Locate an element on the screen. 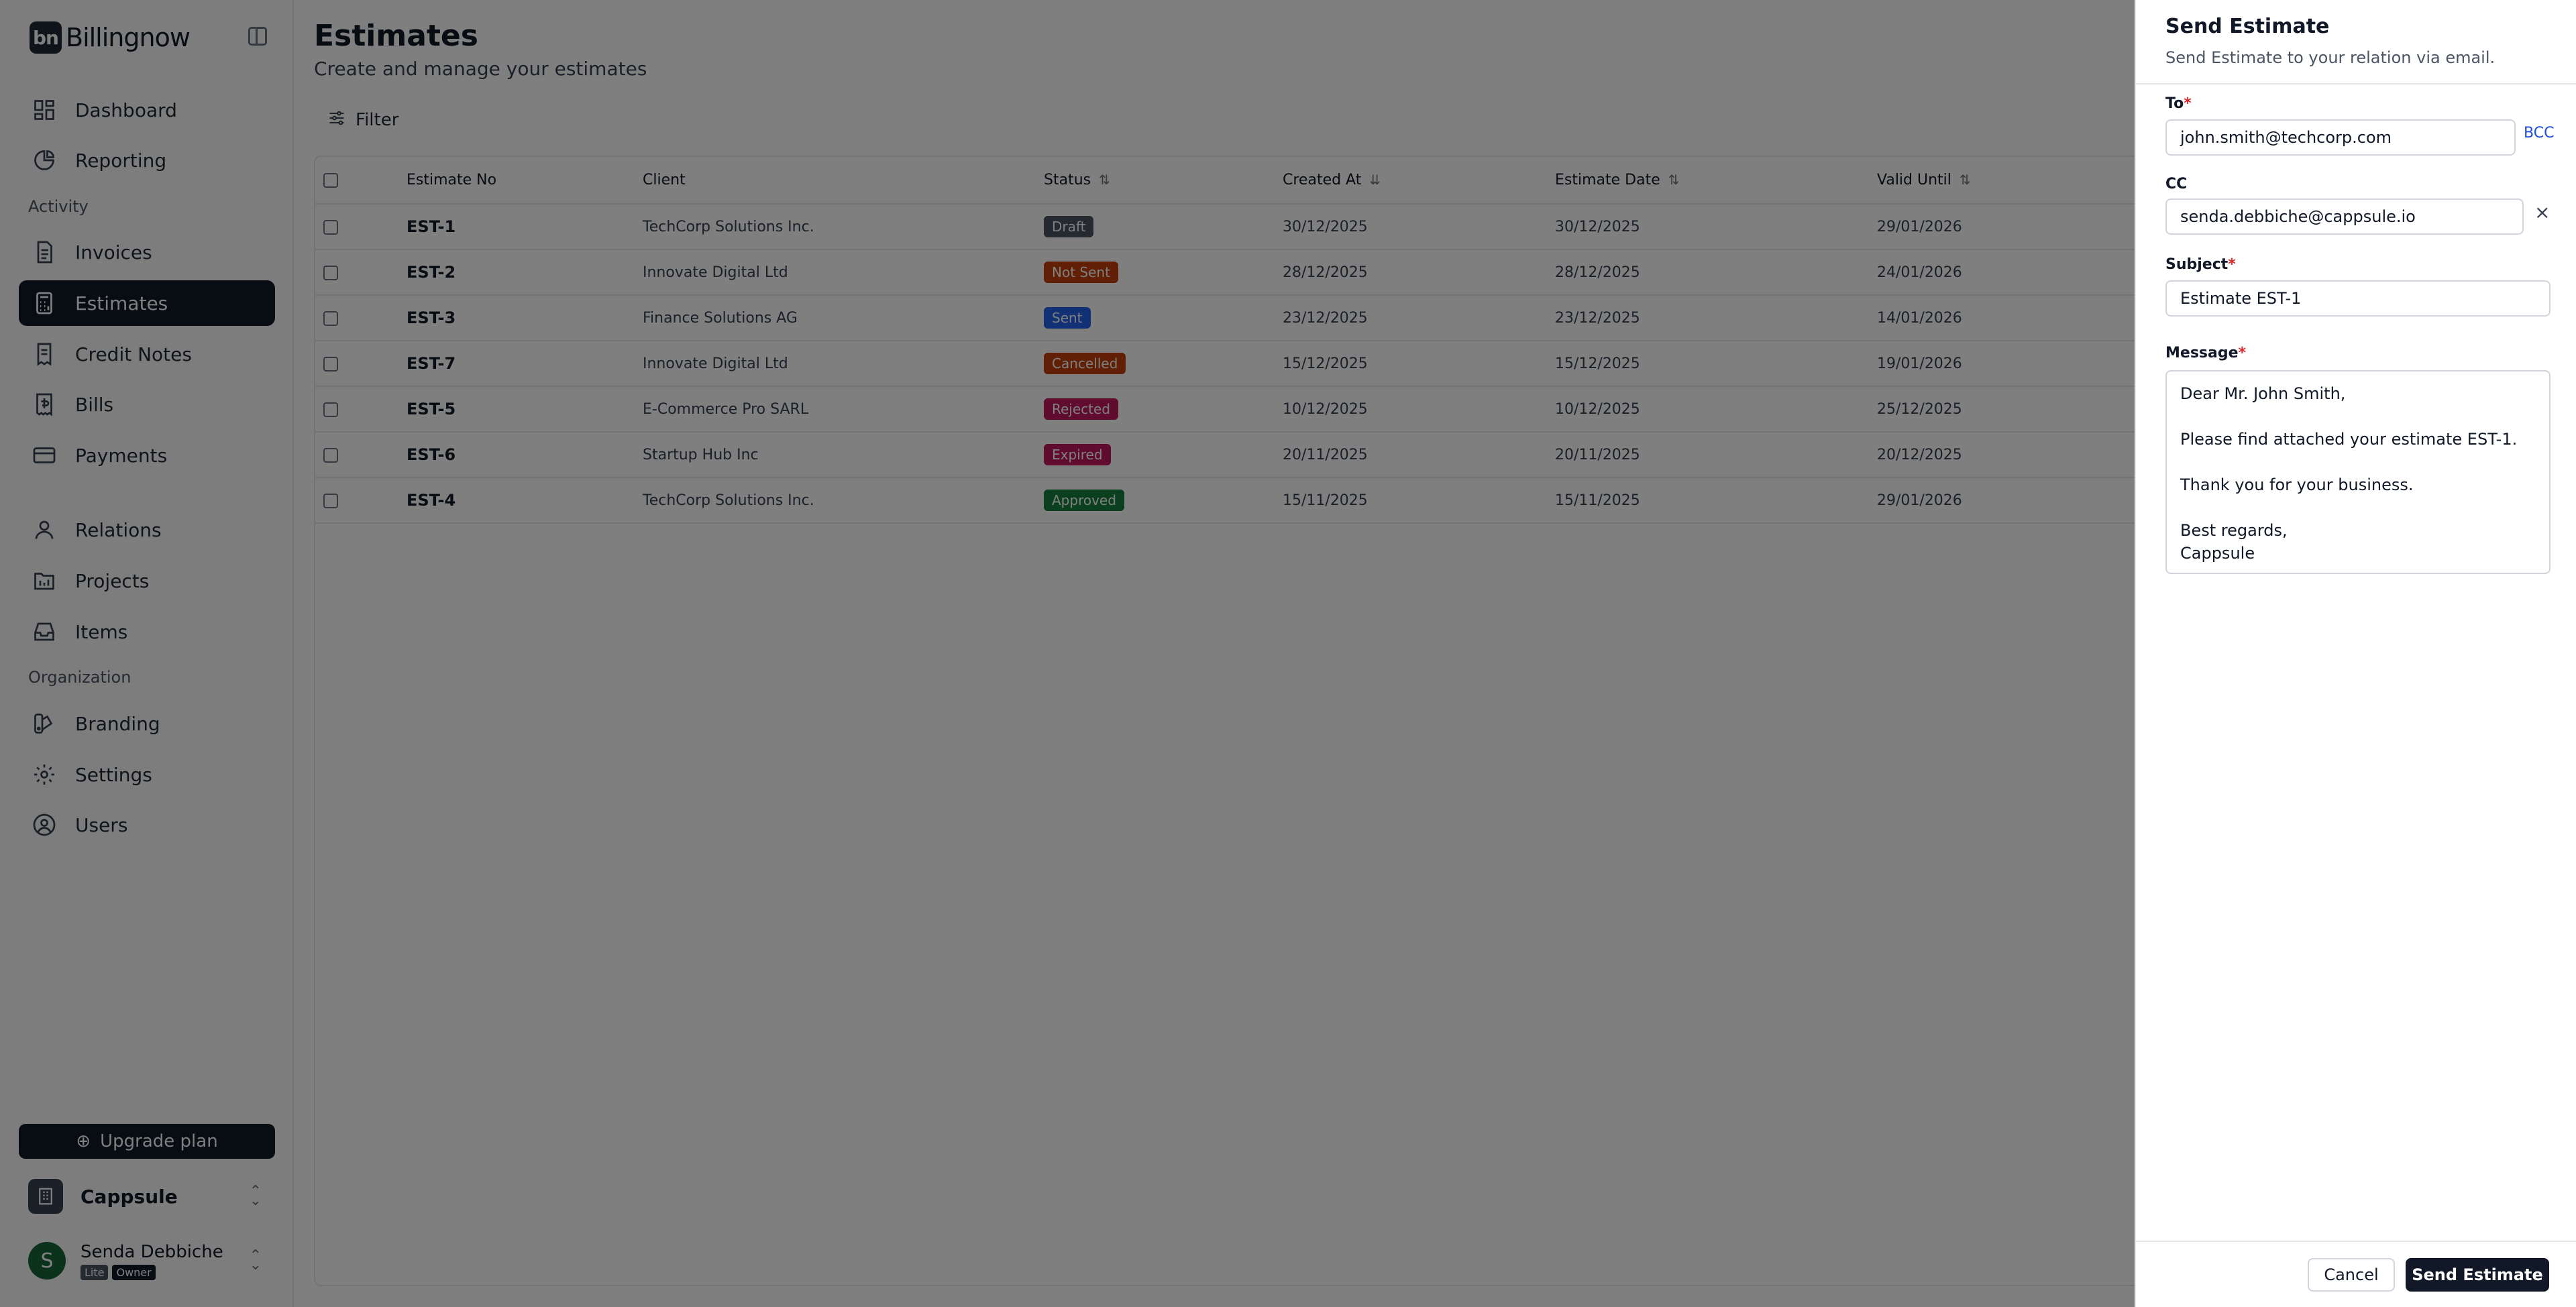 This screenshot has height=1307, width=2576. label-text: To is located at coordinates (2174, 103).